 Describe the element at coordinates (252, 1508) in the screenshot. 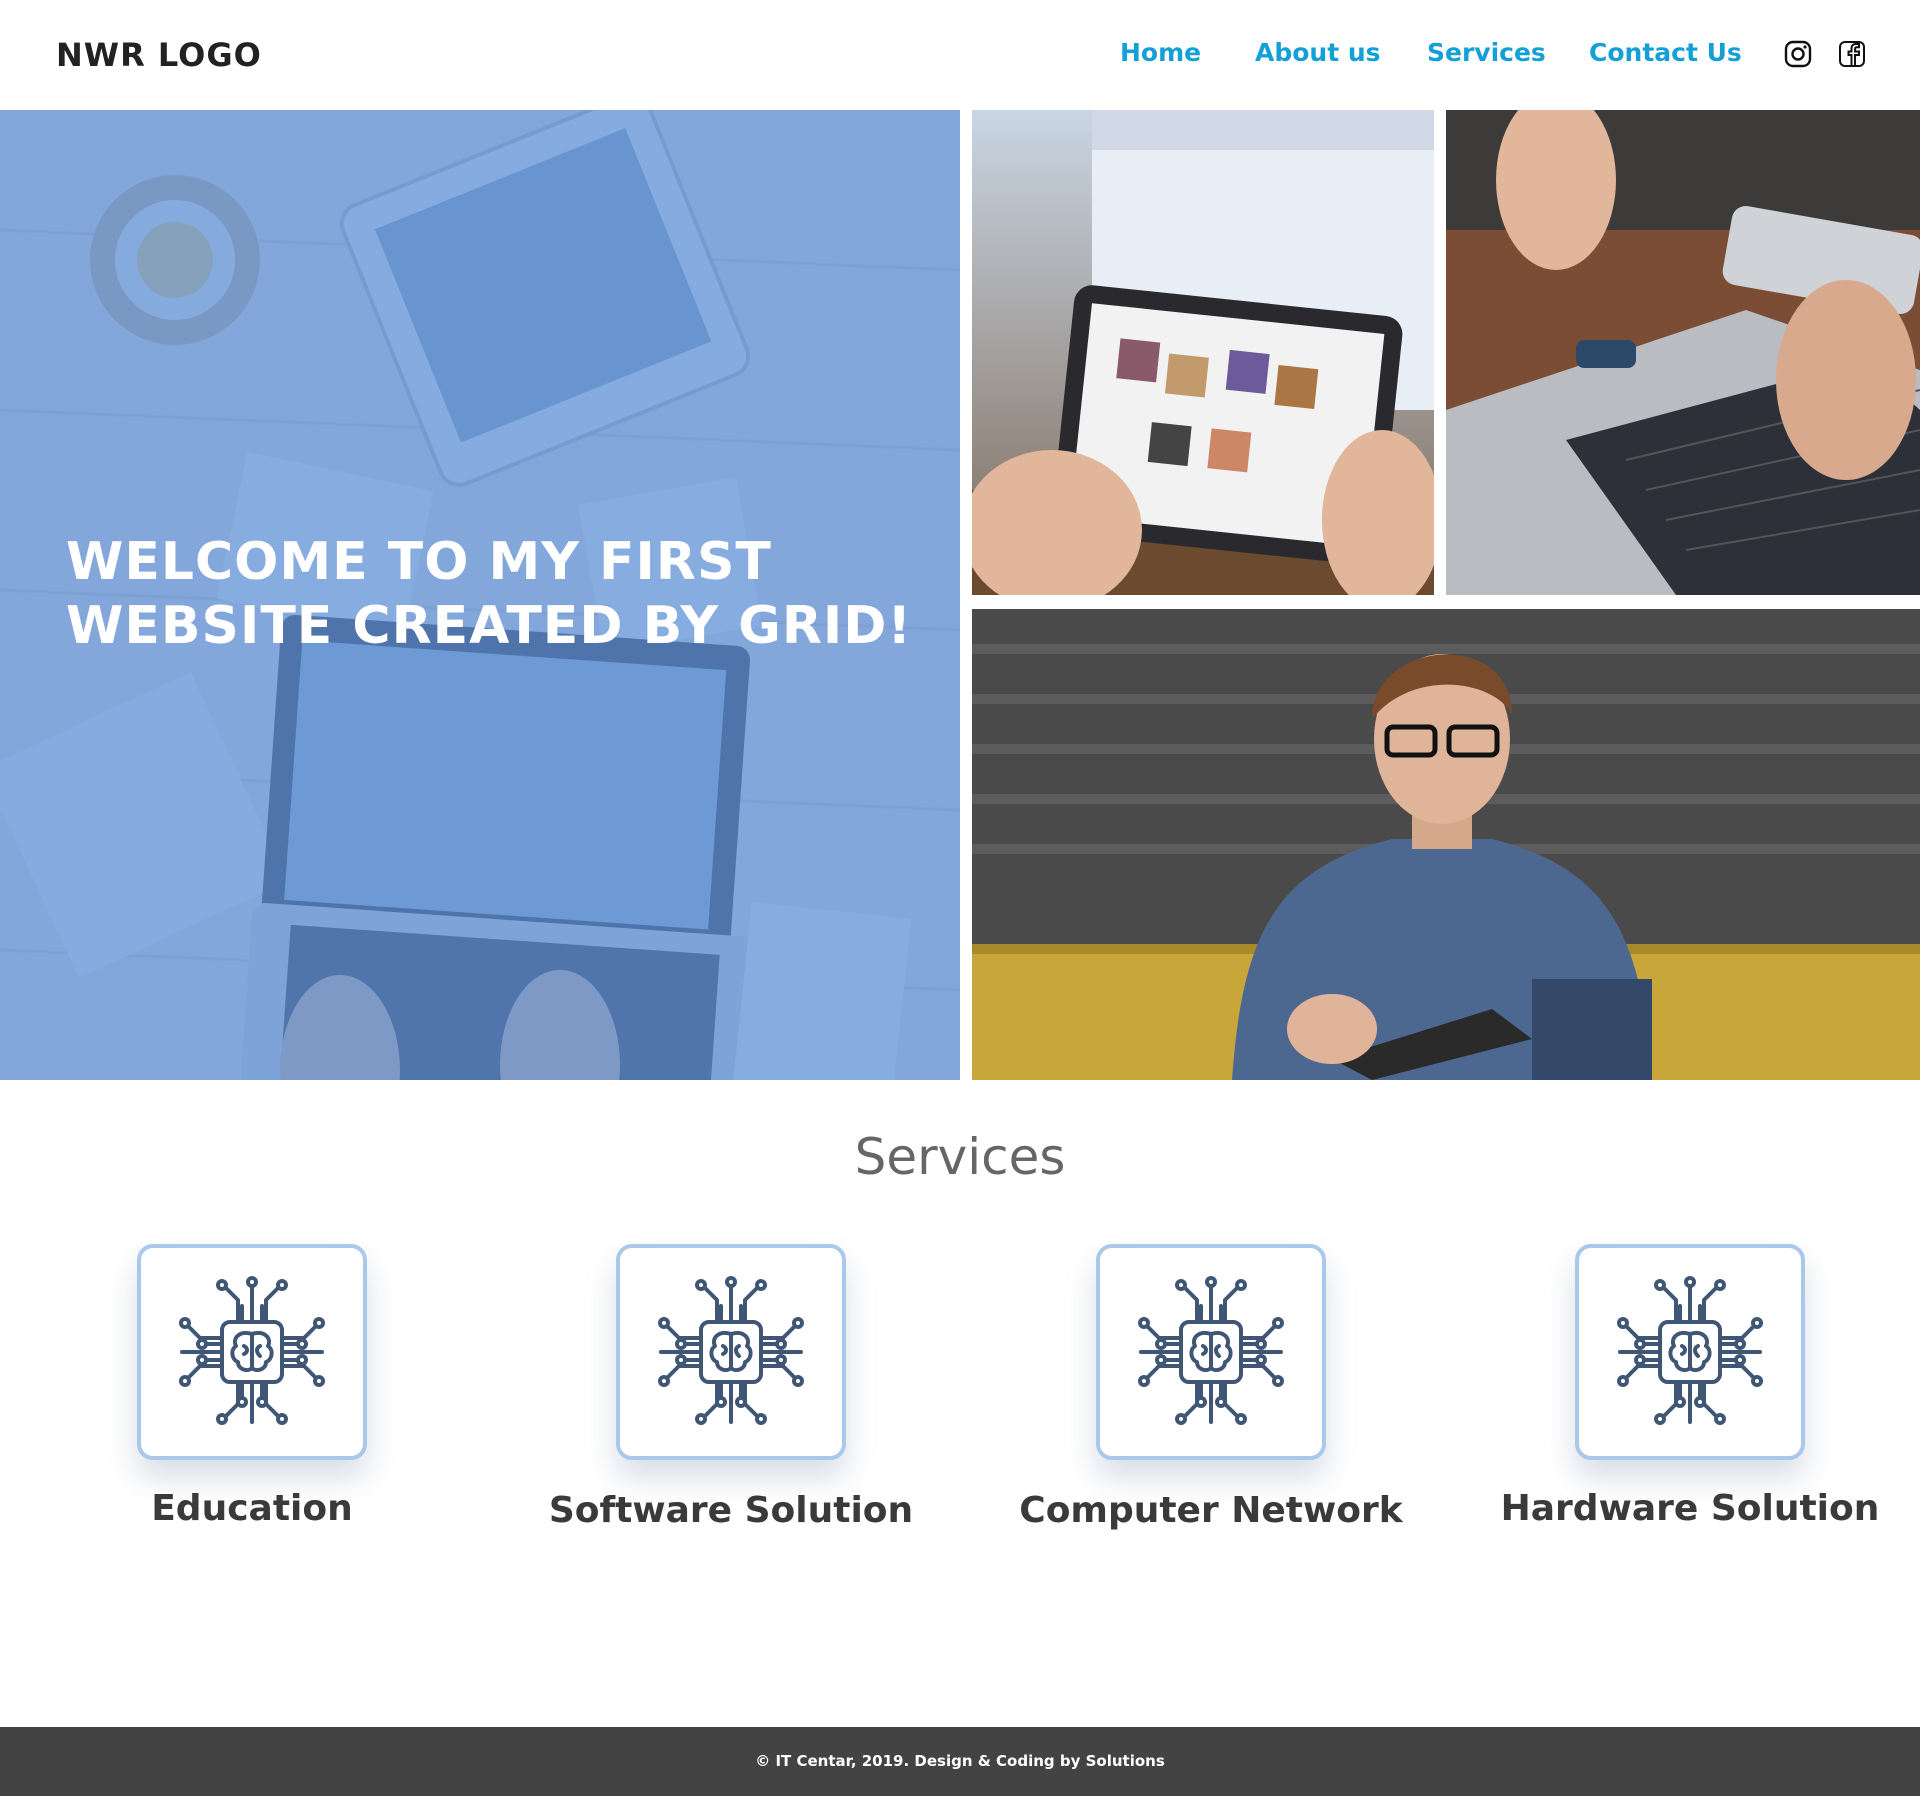

I see `service-label-education: Education` at that location.